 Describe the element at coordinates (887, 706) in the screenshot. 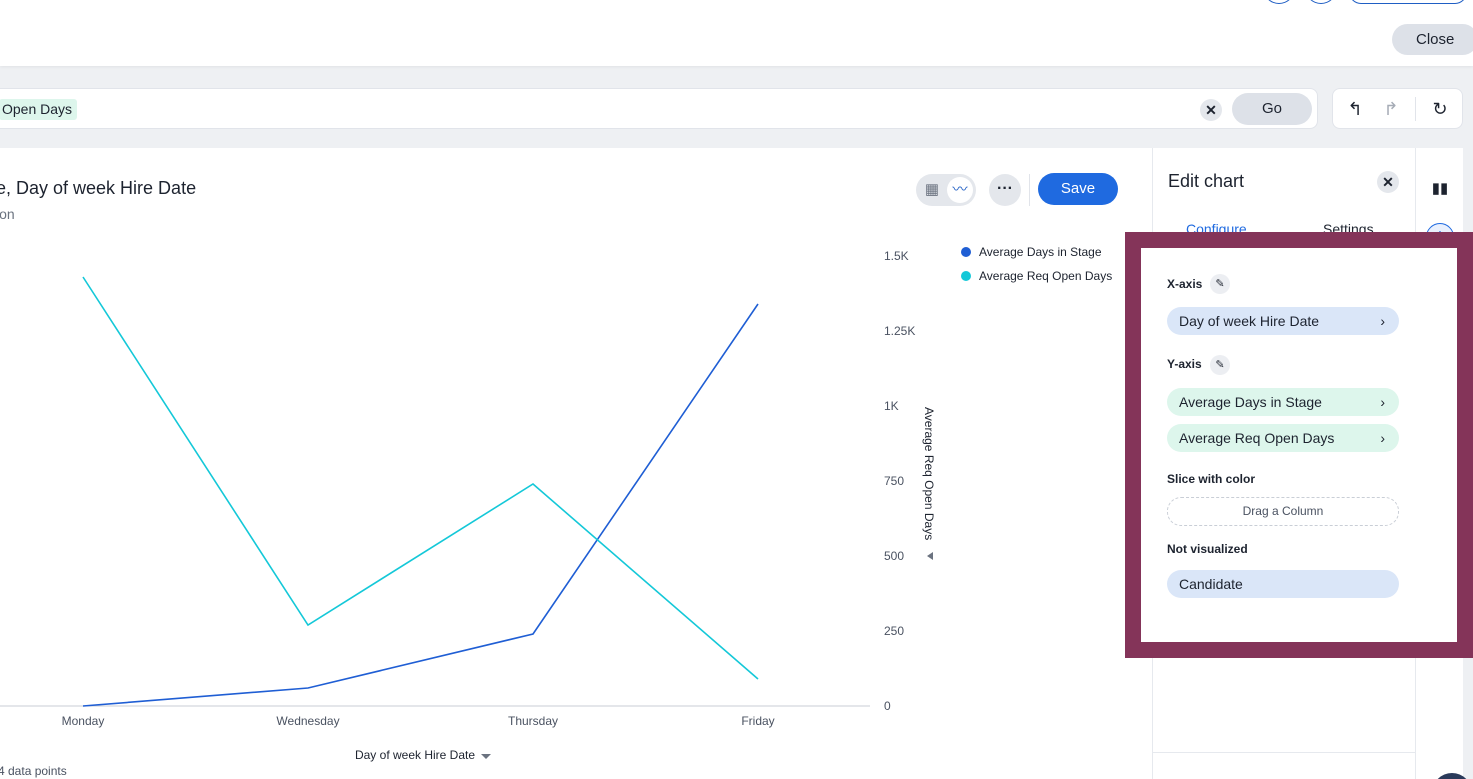

I see `y-tick-label: 0` at that location.